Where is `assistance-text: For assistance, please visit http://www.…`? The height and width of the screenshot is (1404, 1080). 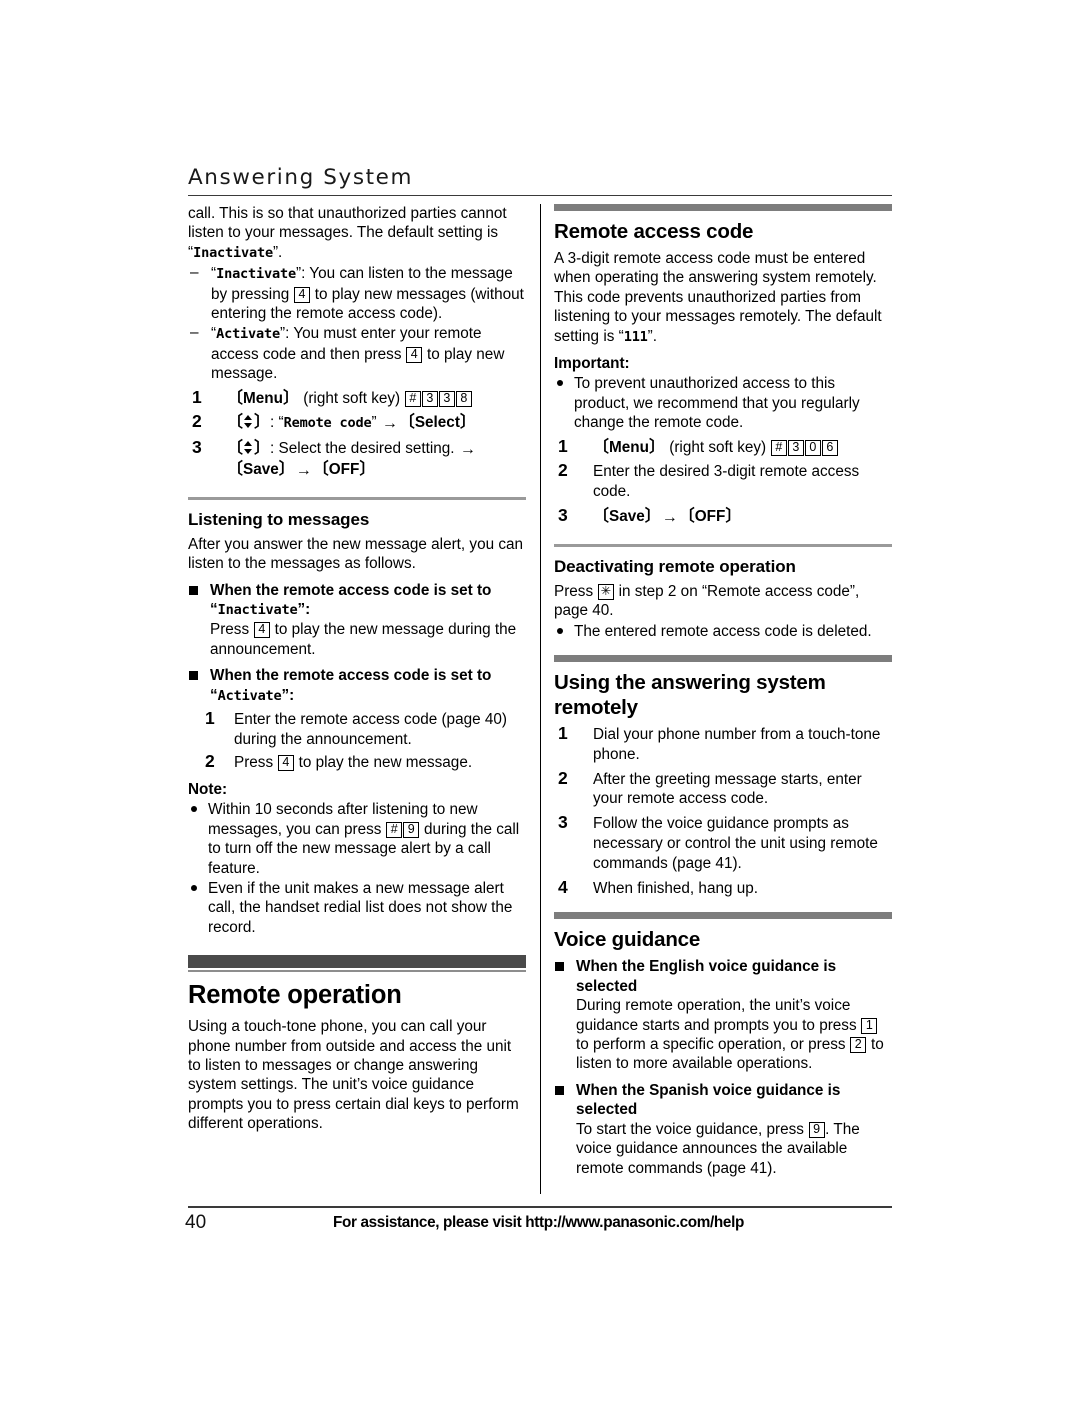
assistance-text: For assistance, please visit http://www.… is located at coordinates (538, 1222).